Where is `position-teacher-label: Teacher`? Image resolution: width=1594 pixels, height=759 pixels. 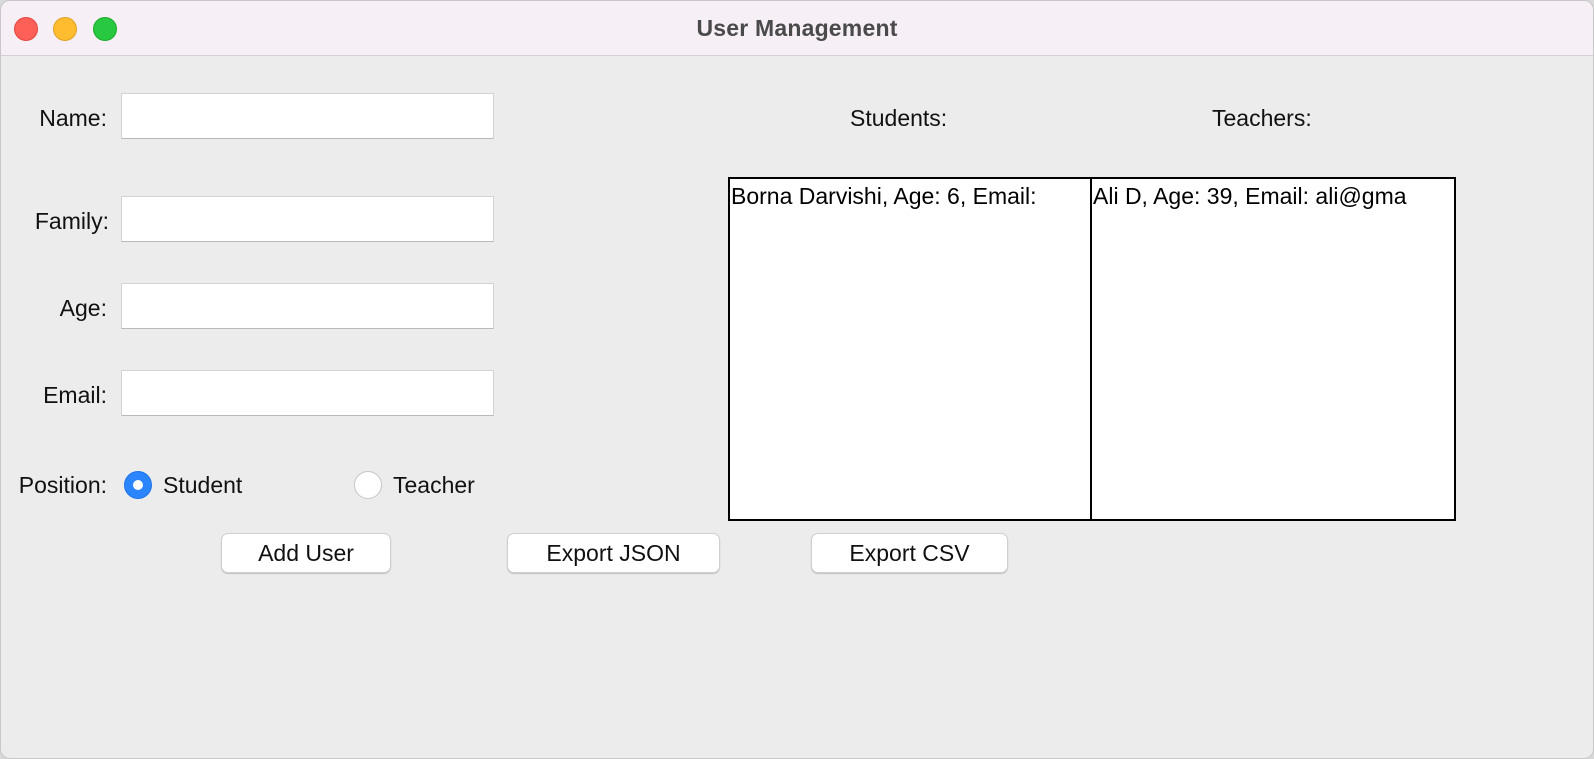 position-teacher-label: Teacher is located at coordinates (434, 484).